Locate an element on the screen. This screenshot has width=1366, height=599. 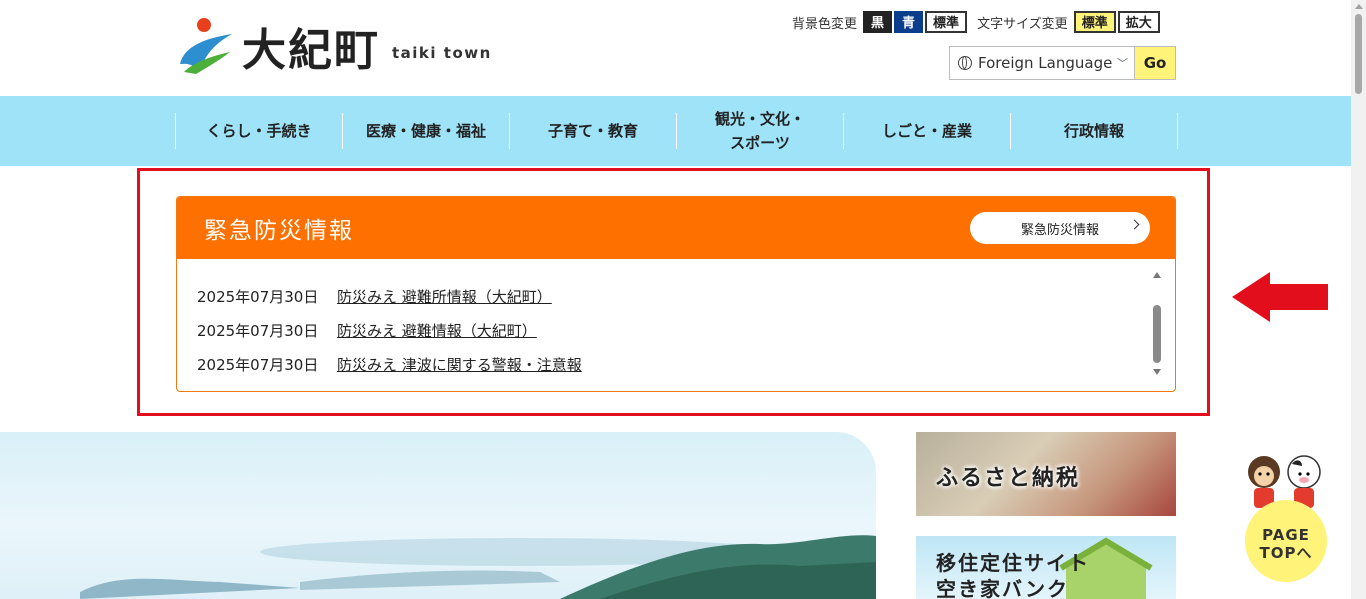
go-button: Go is located at coordinates (1154, 63).